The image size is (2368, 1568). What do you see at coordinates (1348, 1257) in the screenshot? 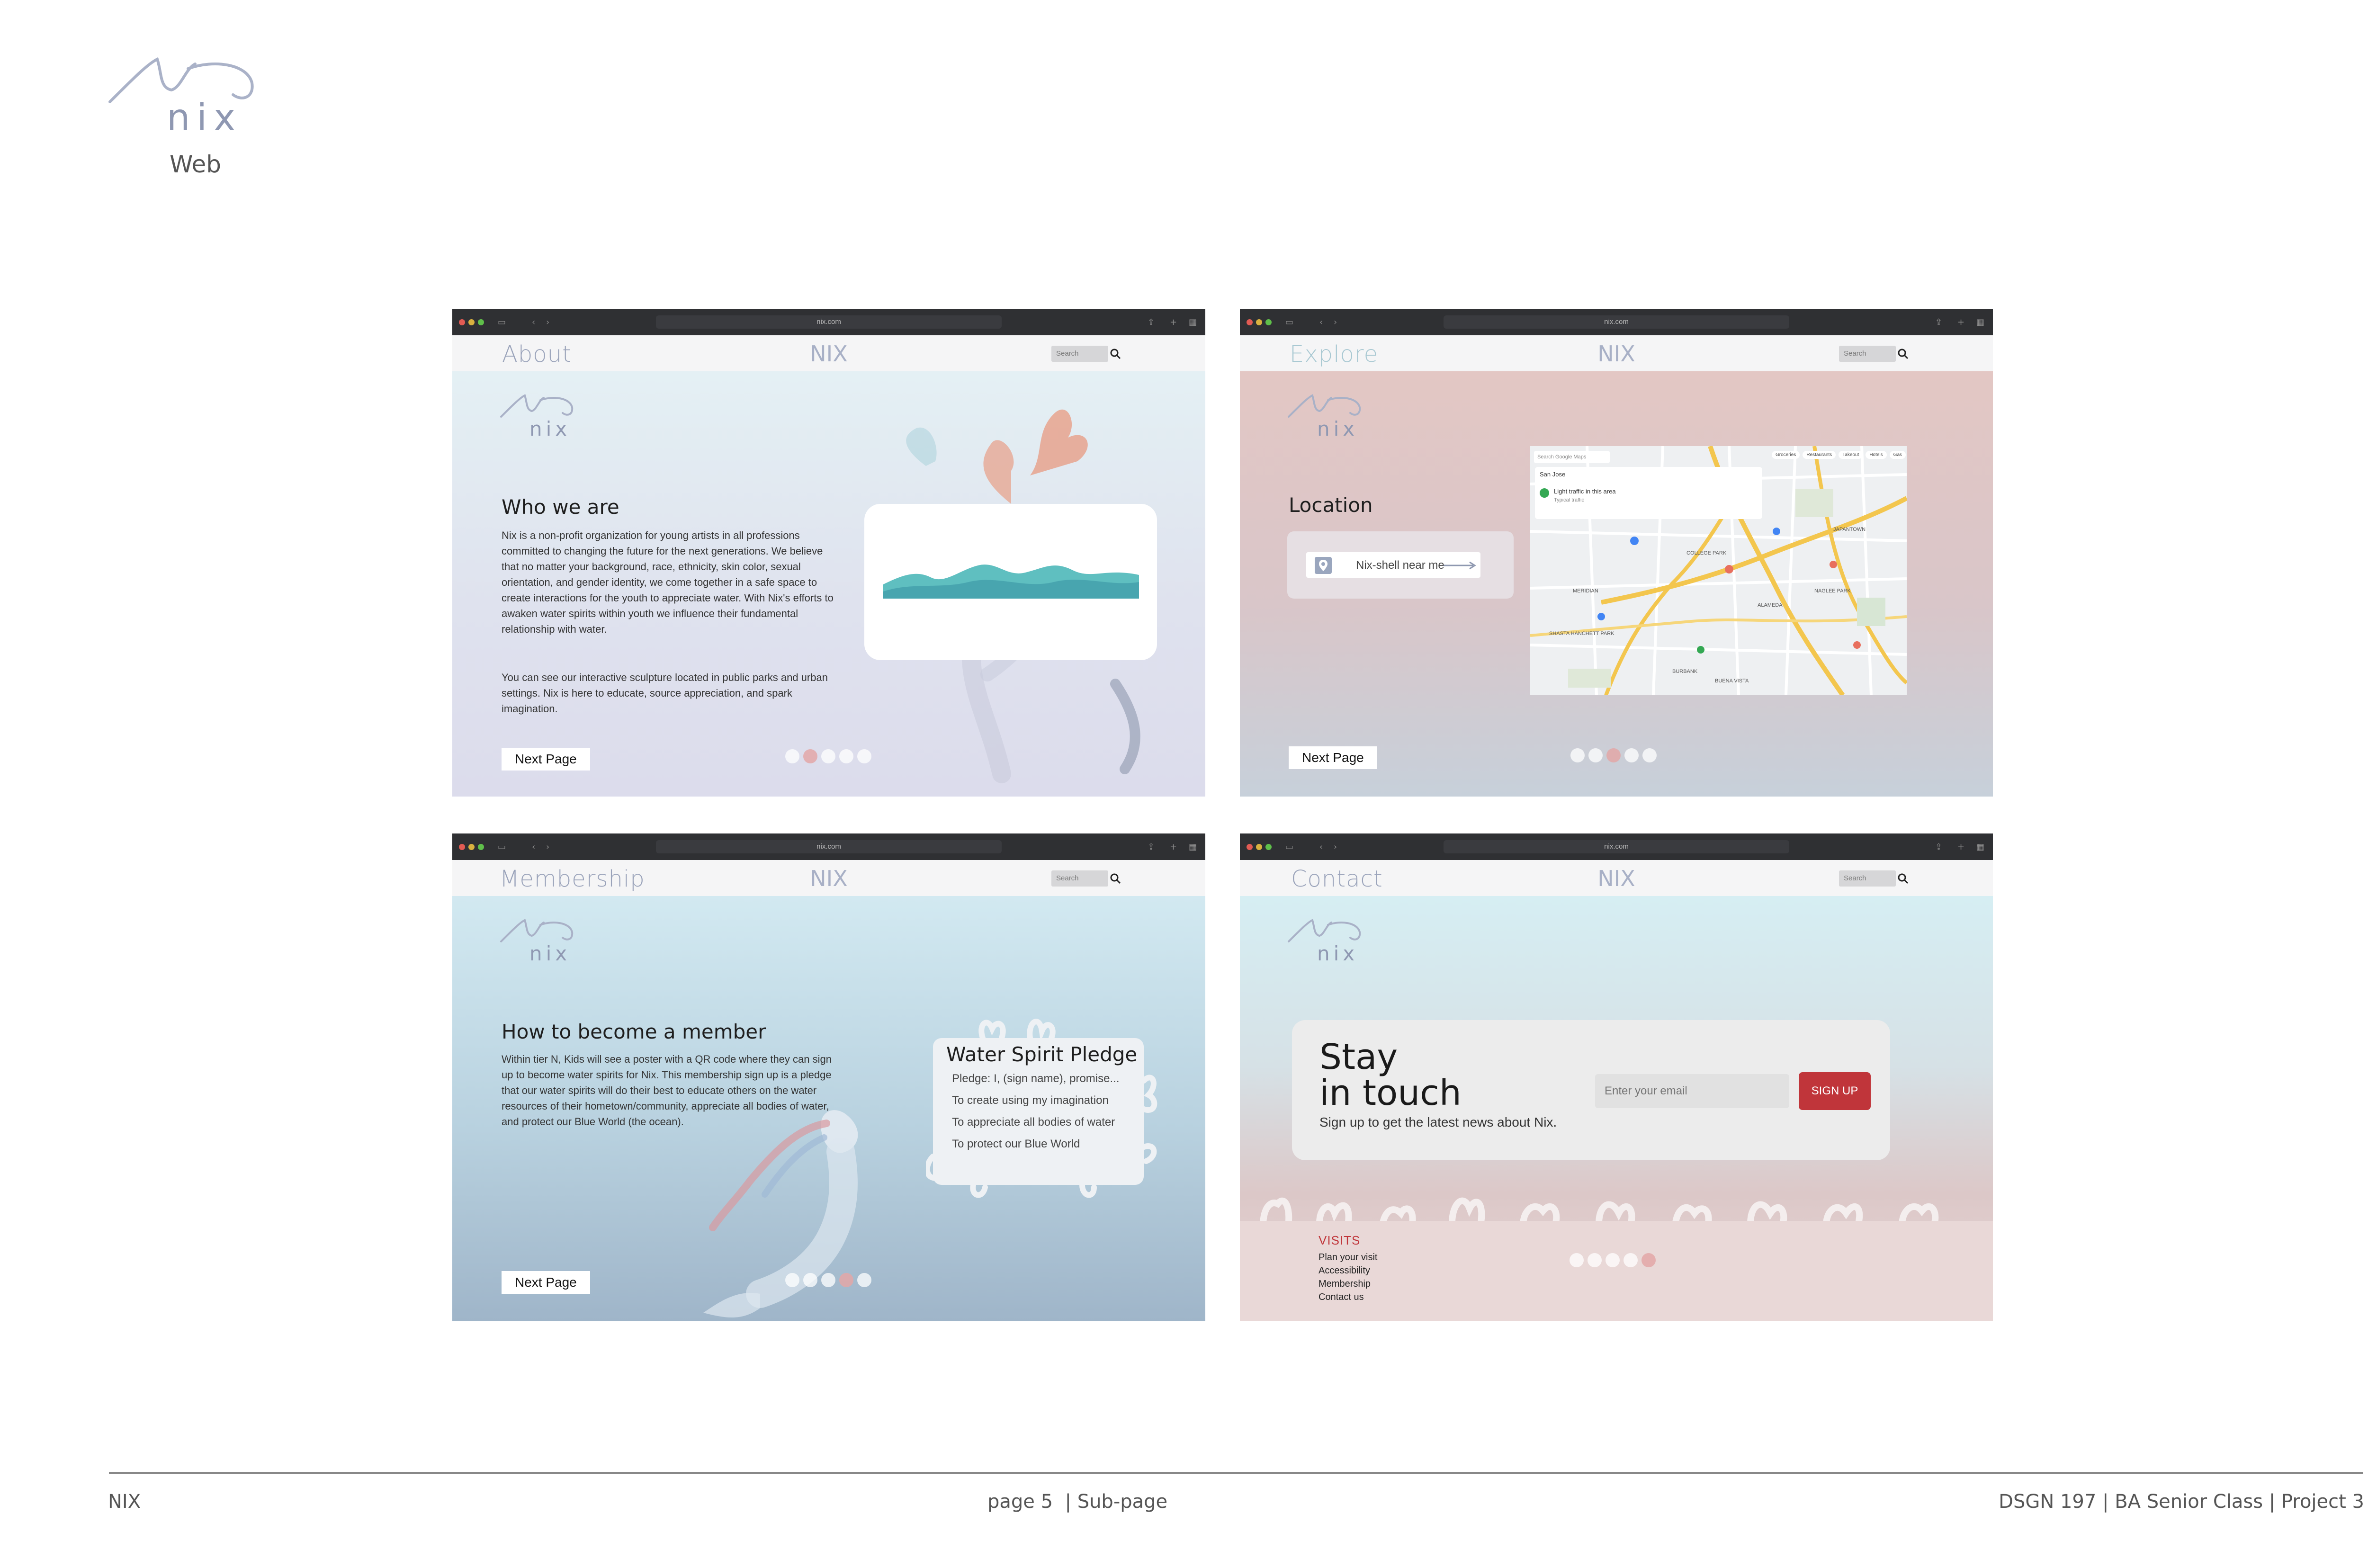
I see `plan-visit-link: Plan your visit` at bounding box center [1348, 1257].